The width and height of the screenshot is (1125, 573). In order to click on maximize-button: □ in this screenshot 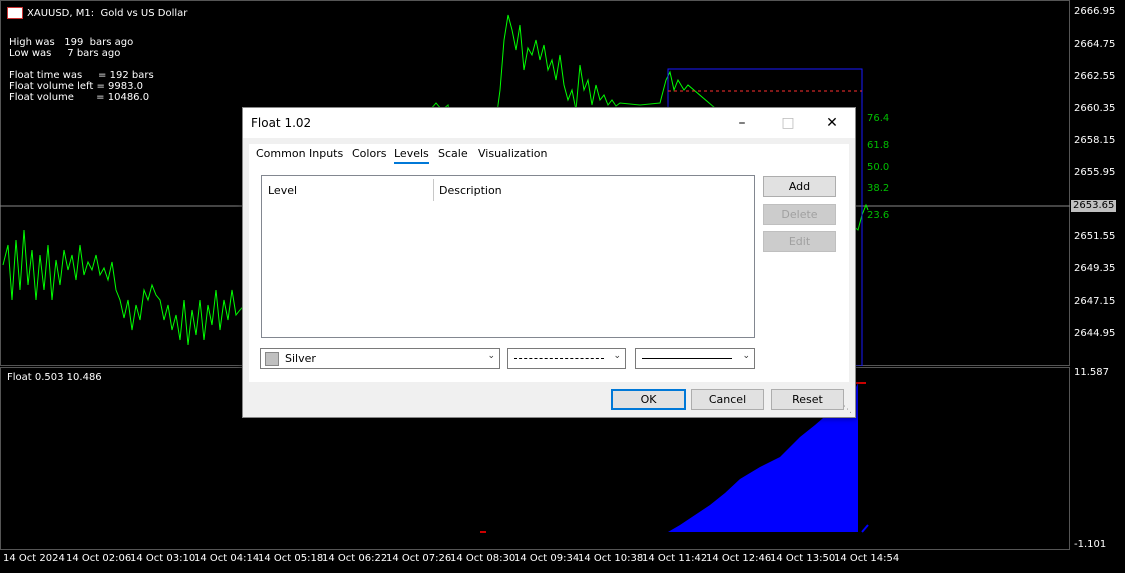, I will do `click(788, 123)`.